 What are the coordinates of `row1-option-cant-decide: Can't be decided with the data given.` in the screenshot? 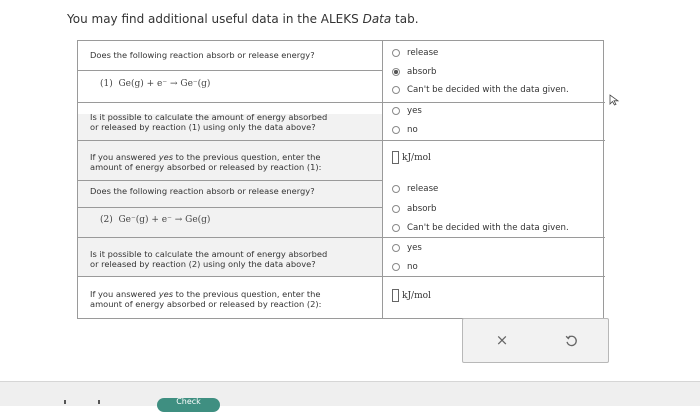 It's located at (480, 90).